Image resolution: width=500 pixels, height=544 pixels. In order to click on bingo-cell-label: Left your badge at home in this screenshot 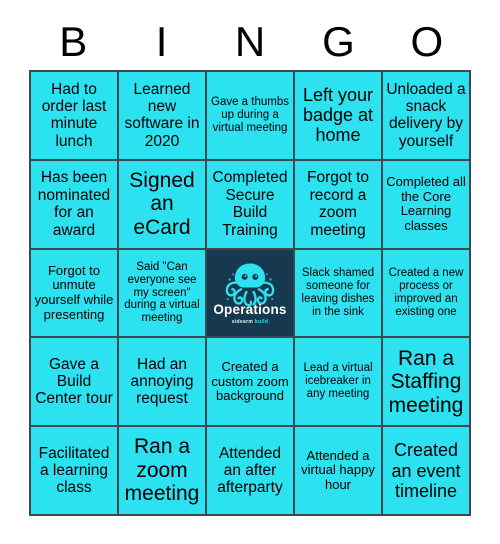, I will do `click(338, 115)`.